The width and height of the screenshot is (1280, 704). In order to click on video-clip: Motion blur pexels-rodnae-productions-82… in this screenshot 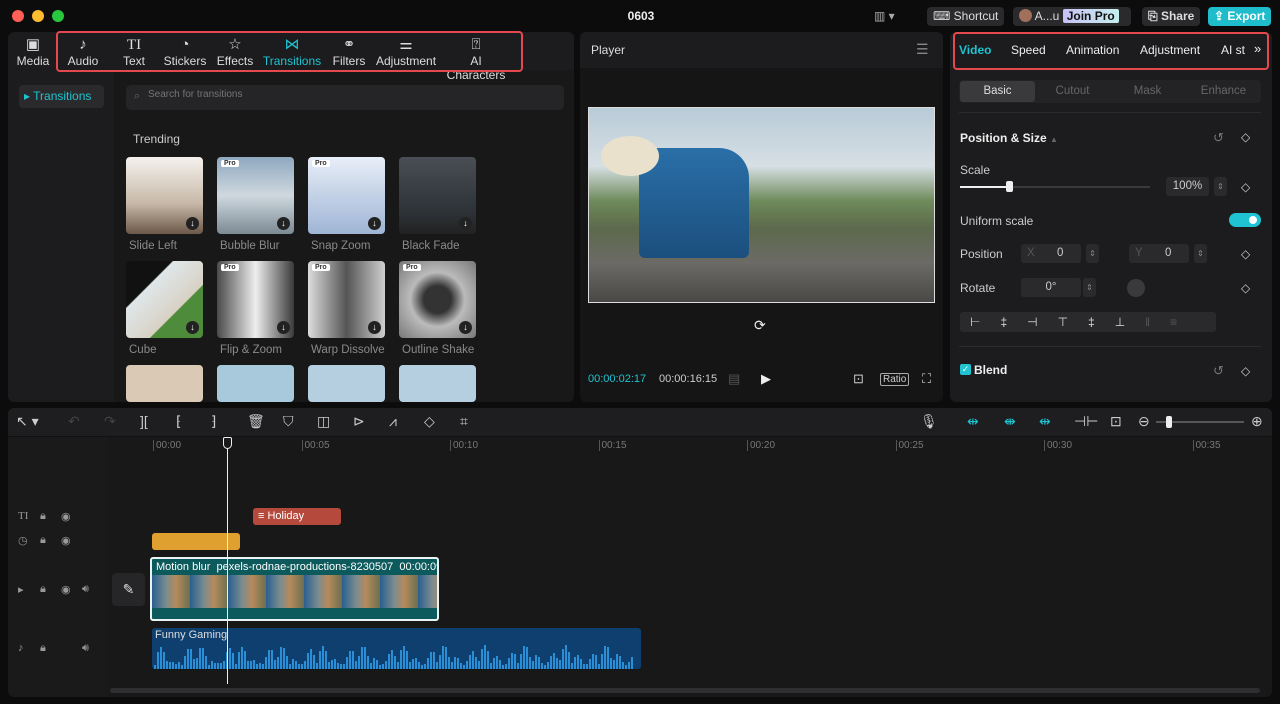, I will do `click(294, 589)`.